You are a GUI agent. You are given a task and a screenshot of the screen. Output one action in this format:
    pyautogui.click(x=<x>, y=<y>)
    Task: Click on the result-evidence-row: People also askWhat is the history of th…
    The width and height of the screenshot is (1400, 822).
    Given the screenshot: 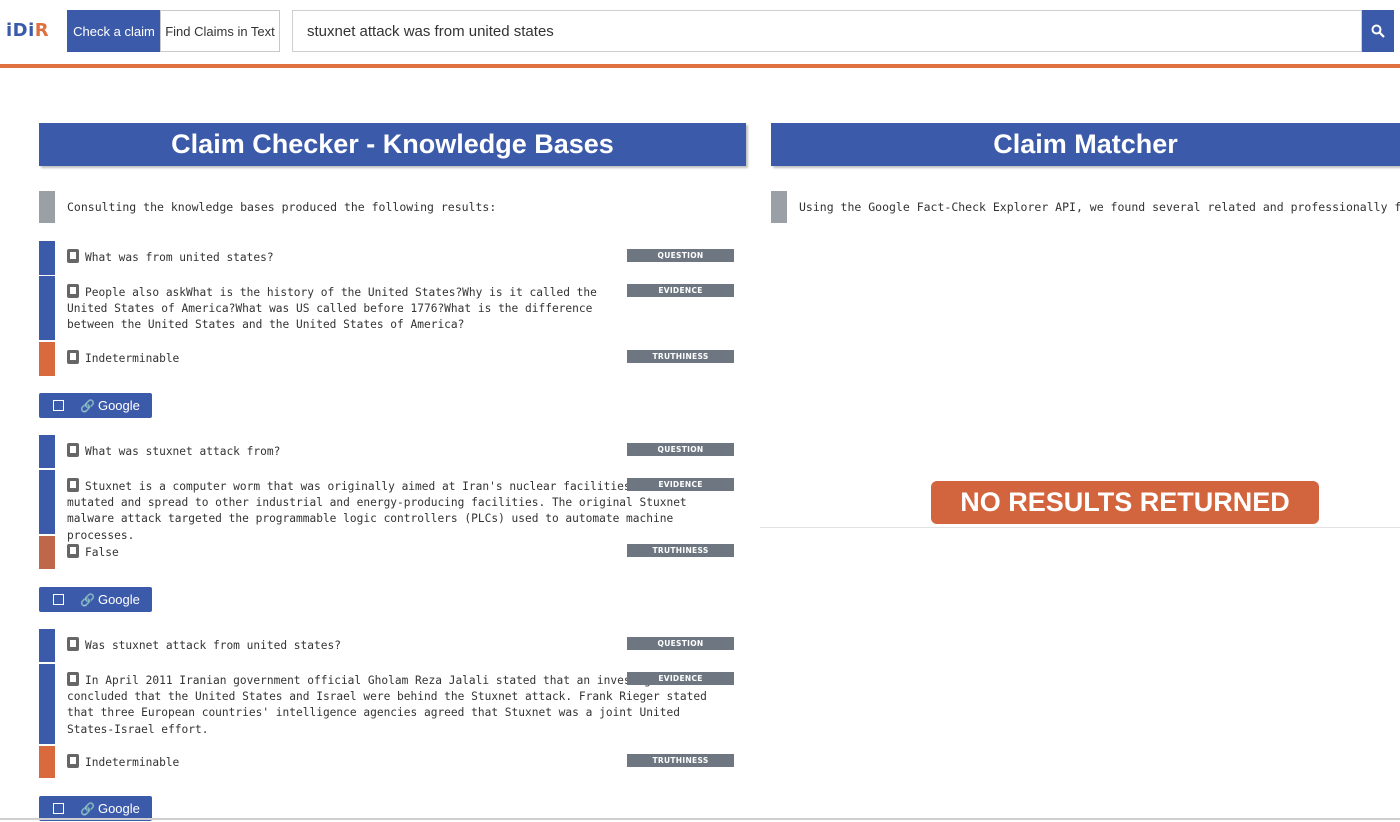 What is the action you would take?
    pyautogui.click(x=389, y=308)
    